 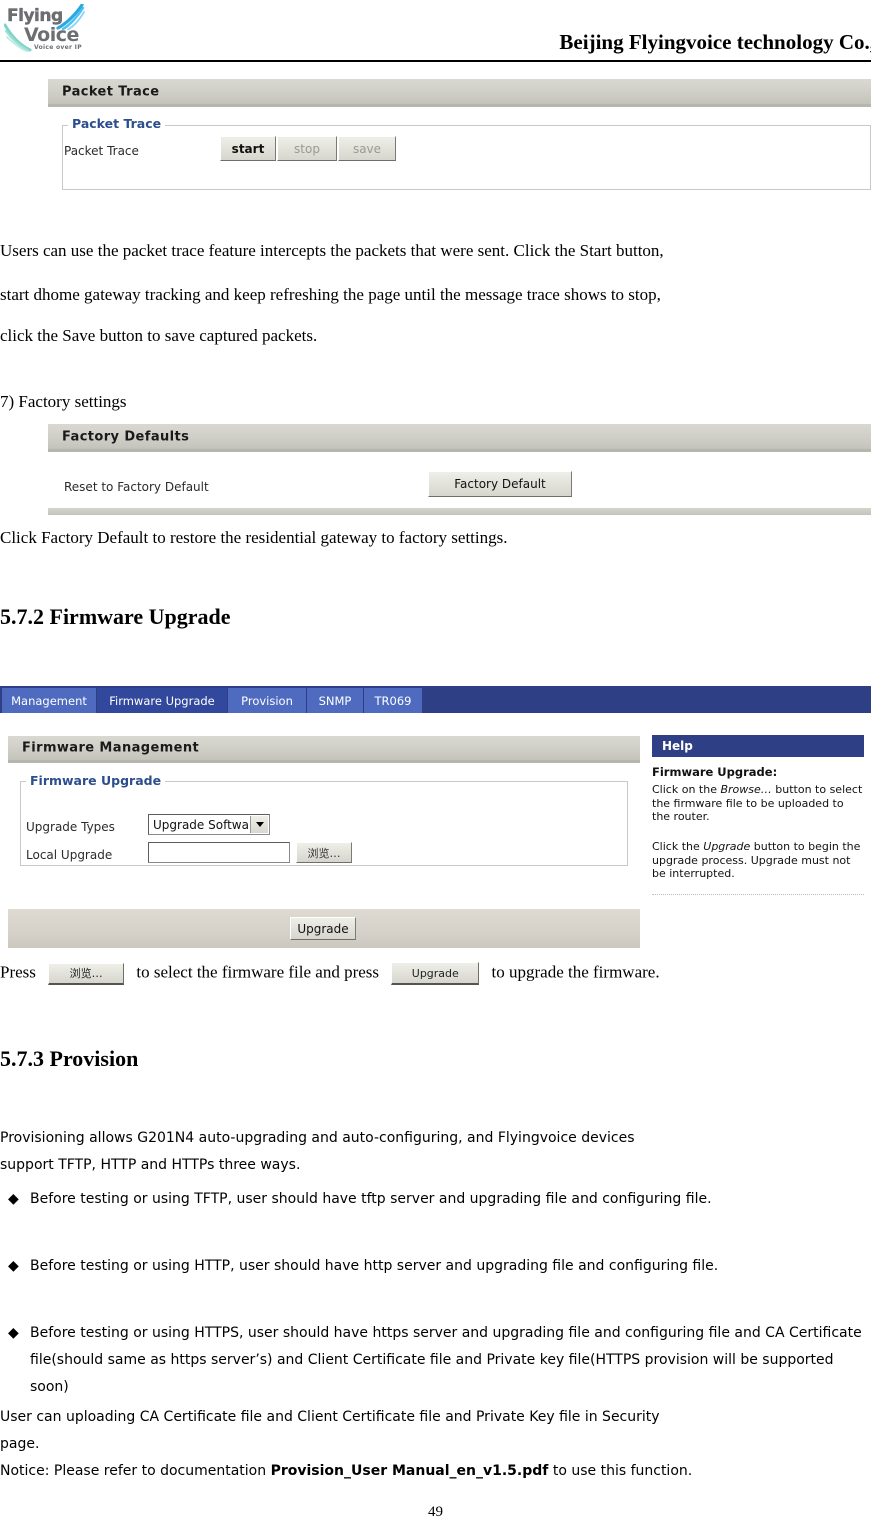 I want to click on upgrade-types-value: Upgrade Software, so click(x=207, y=824).